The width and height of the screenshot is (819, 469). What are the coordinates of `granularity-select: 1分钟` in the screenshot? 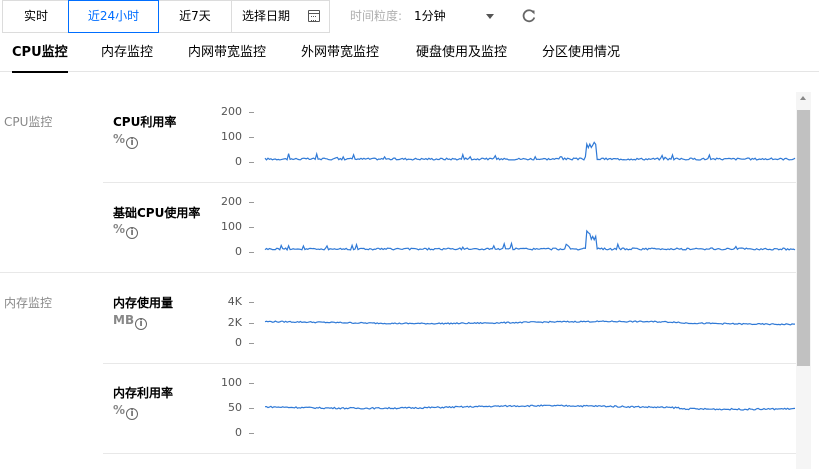 It's located at (454, 16).